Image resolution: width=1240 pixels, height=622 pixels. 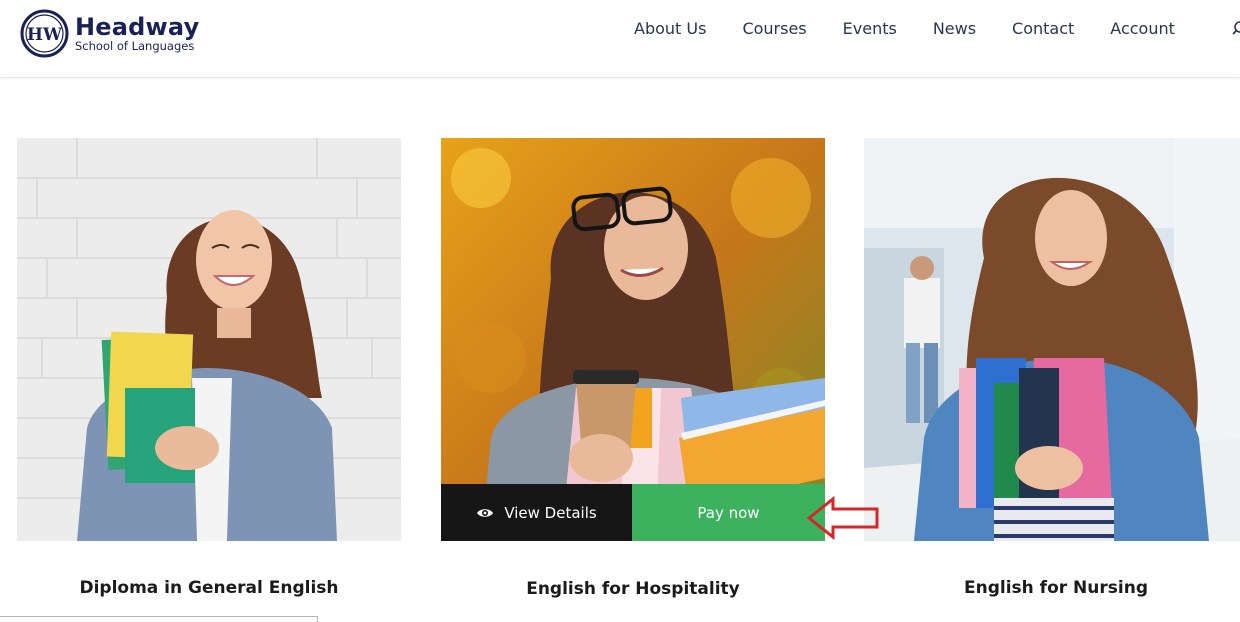 I want to click on nav-events: Events, so click(x=870, y=29).